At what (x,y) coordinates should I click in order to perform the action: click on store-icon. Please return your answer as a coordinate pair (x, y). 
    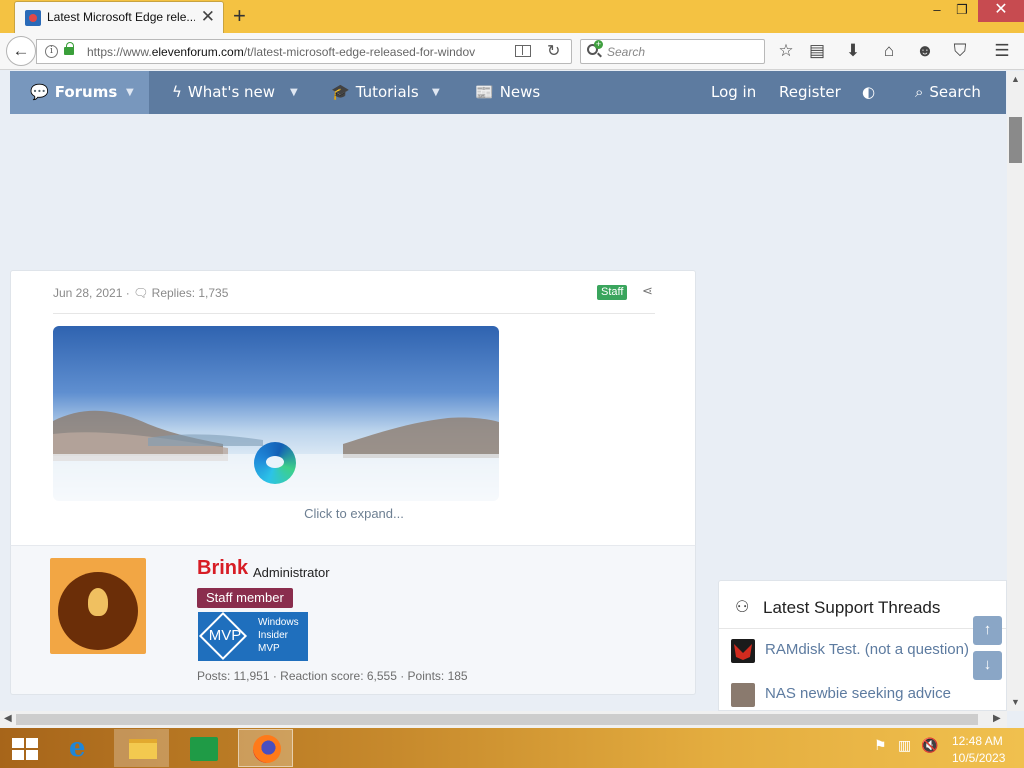
    Looking at the image, I should click on (204, 749).